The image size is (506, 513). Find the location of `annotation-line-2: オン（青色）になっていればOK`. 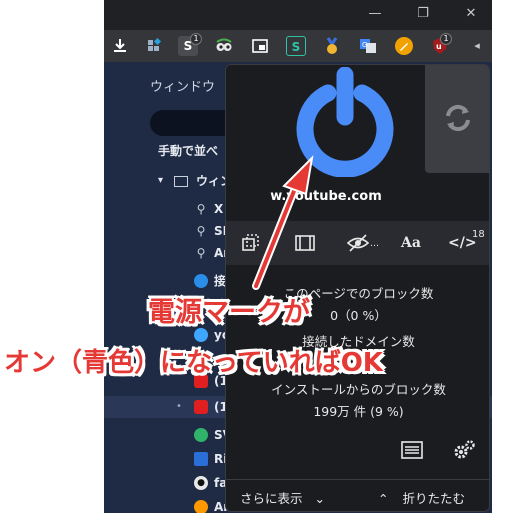

annotation-line-2: オン（青色）になっていればOK is located at coordinates (193, 363).